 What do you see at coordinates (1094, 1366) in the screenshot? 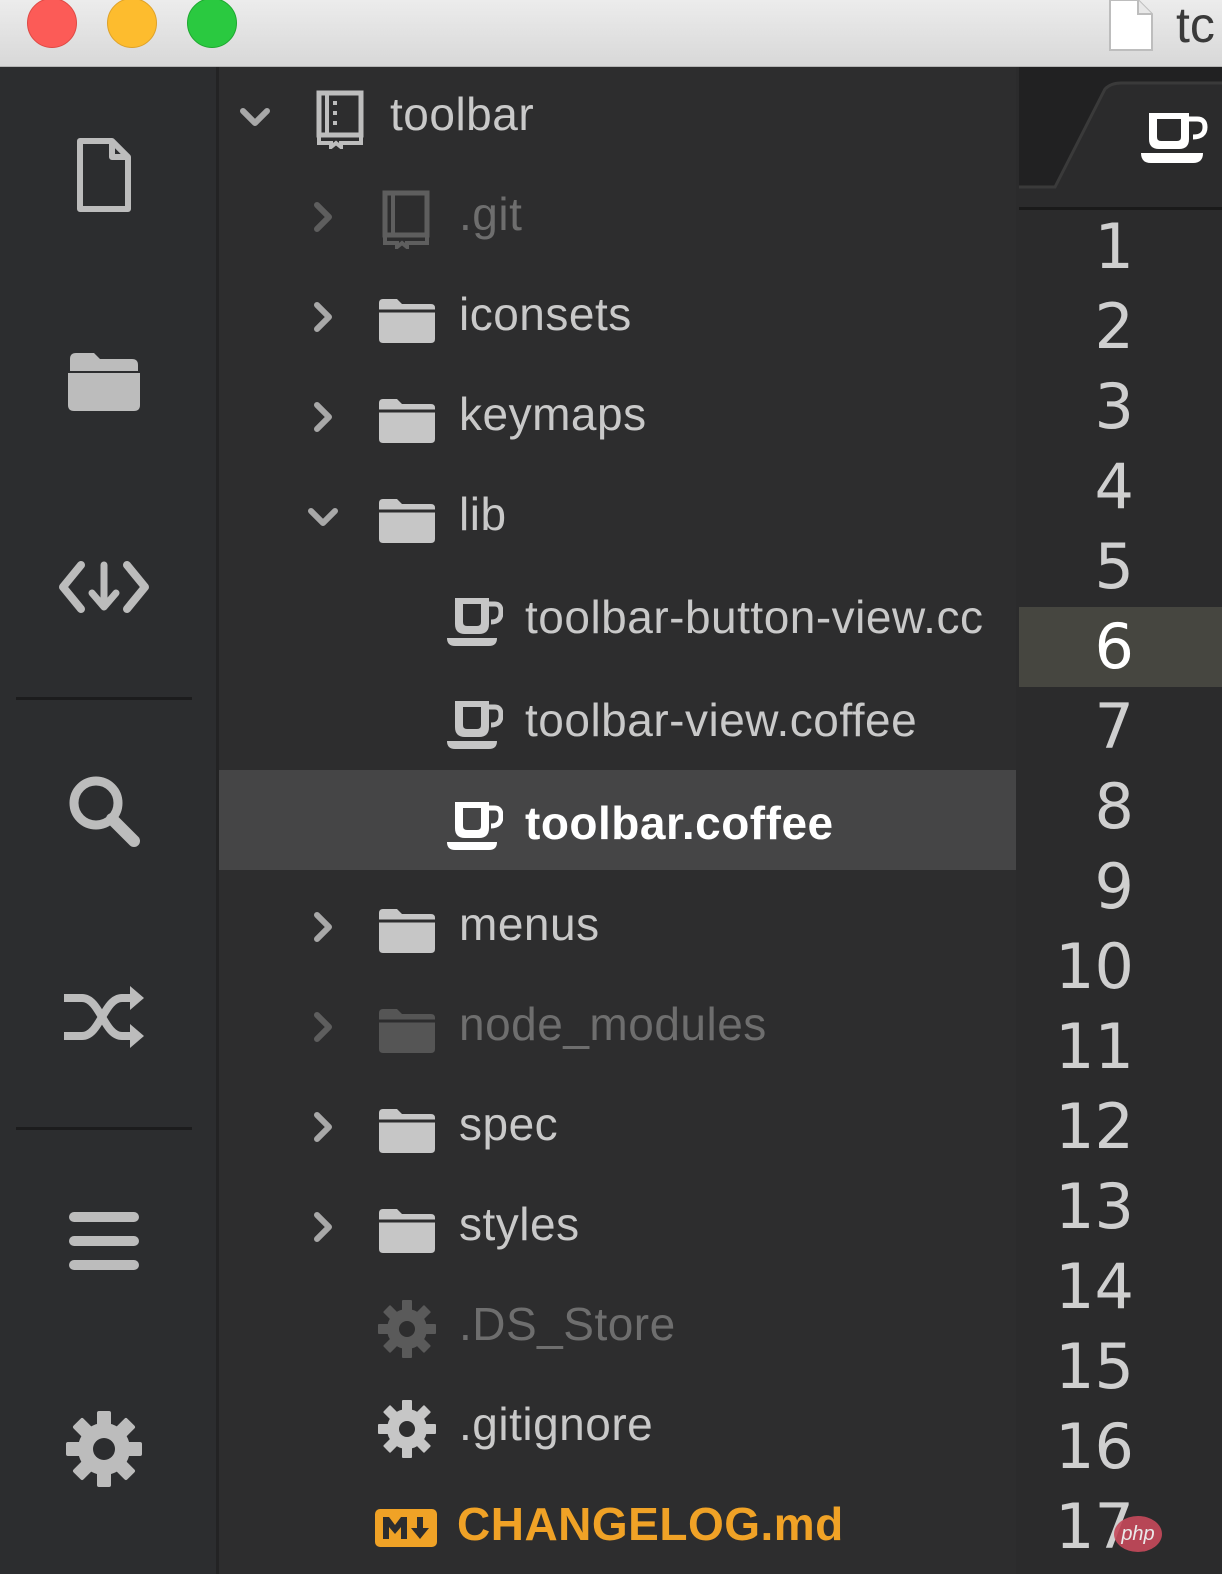
I see `line-number: 15` at bounding box center [1094, 1366].